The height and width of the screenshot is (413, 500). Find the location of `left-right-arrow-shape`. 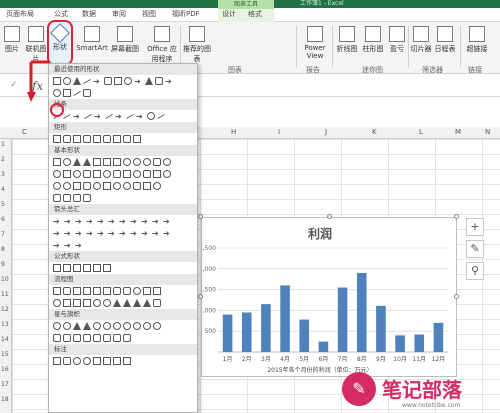

left-right-arrow-shape is located at coordinates (101, 221).